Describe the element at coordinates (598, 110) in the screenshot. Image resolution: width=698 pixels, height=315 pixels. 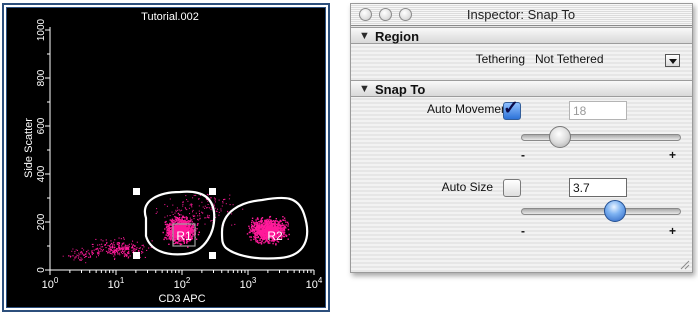
I see `auto-movement-field: 18` at that location.